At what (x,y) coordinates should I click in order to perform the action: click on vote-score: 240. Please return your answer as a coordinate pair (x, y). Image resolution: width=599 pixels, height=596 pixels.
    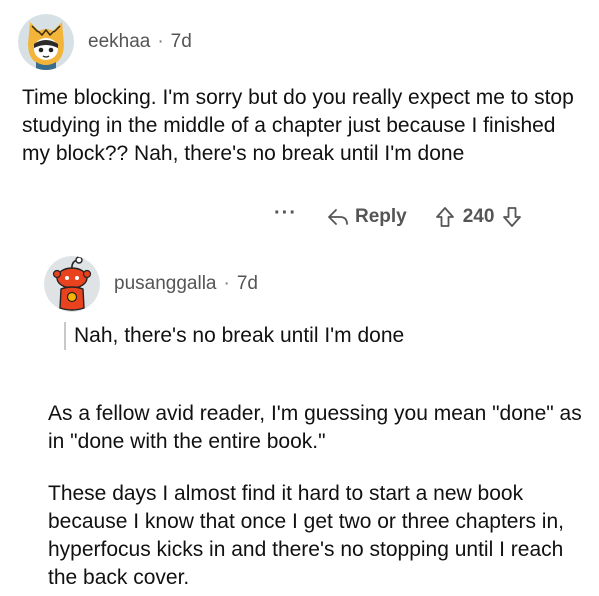
    Looking at the image, I should click on (478, 216).